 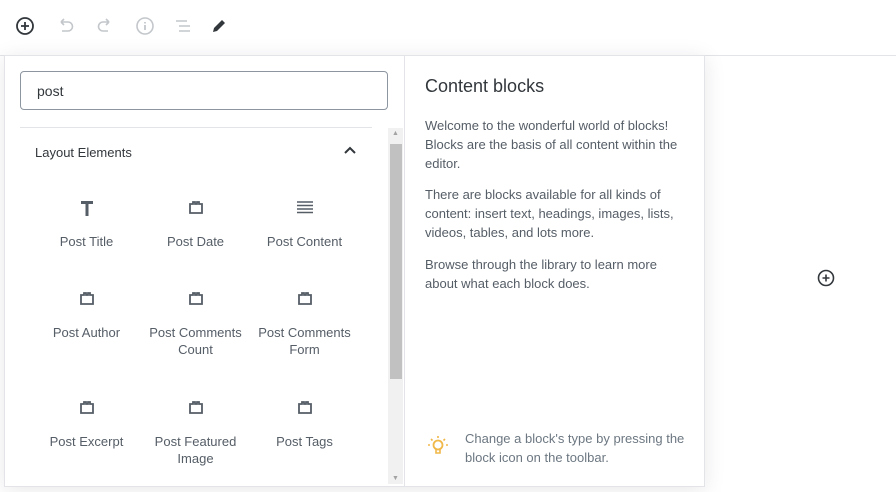 What do you see at coordinates (448, 28) in the screenshot?
I see `editor-toolbar` at bounding box center [448, 28].